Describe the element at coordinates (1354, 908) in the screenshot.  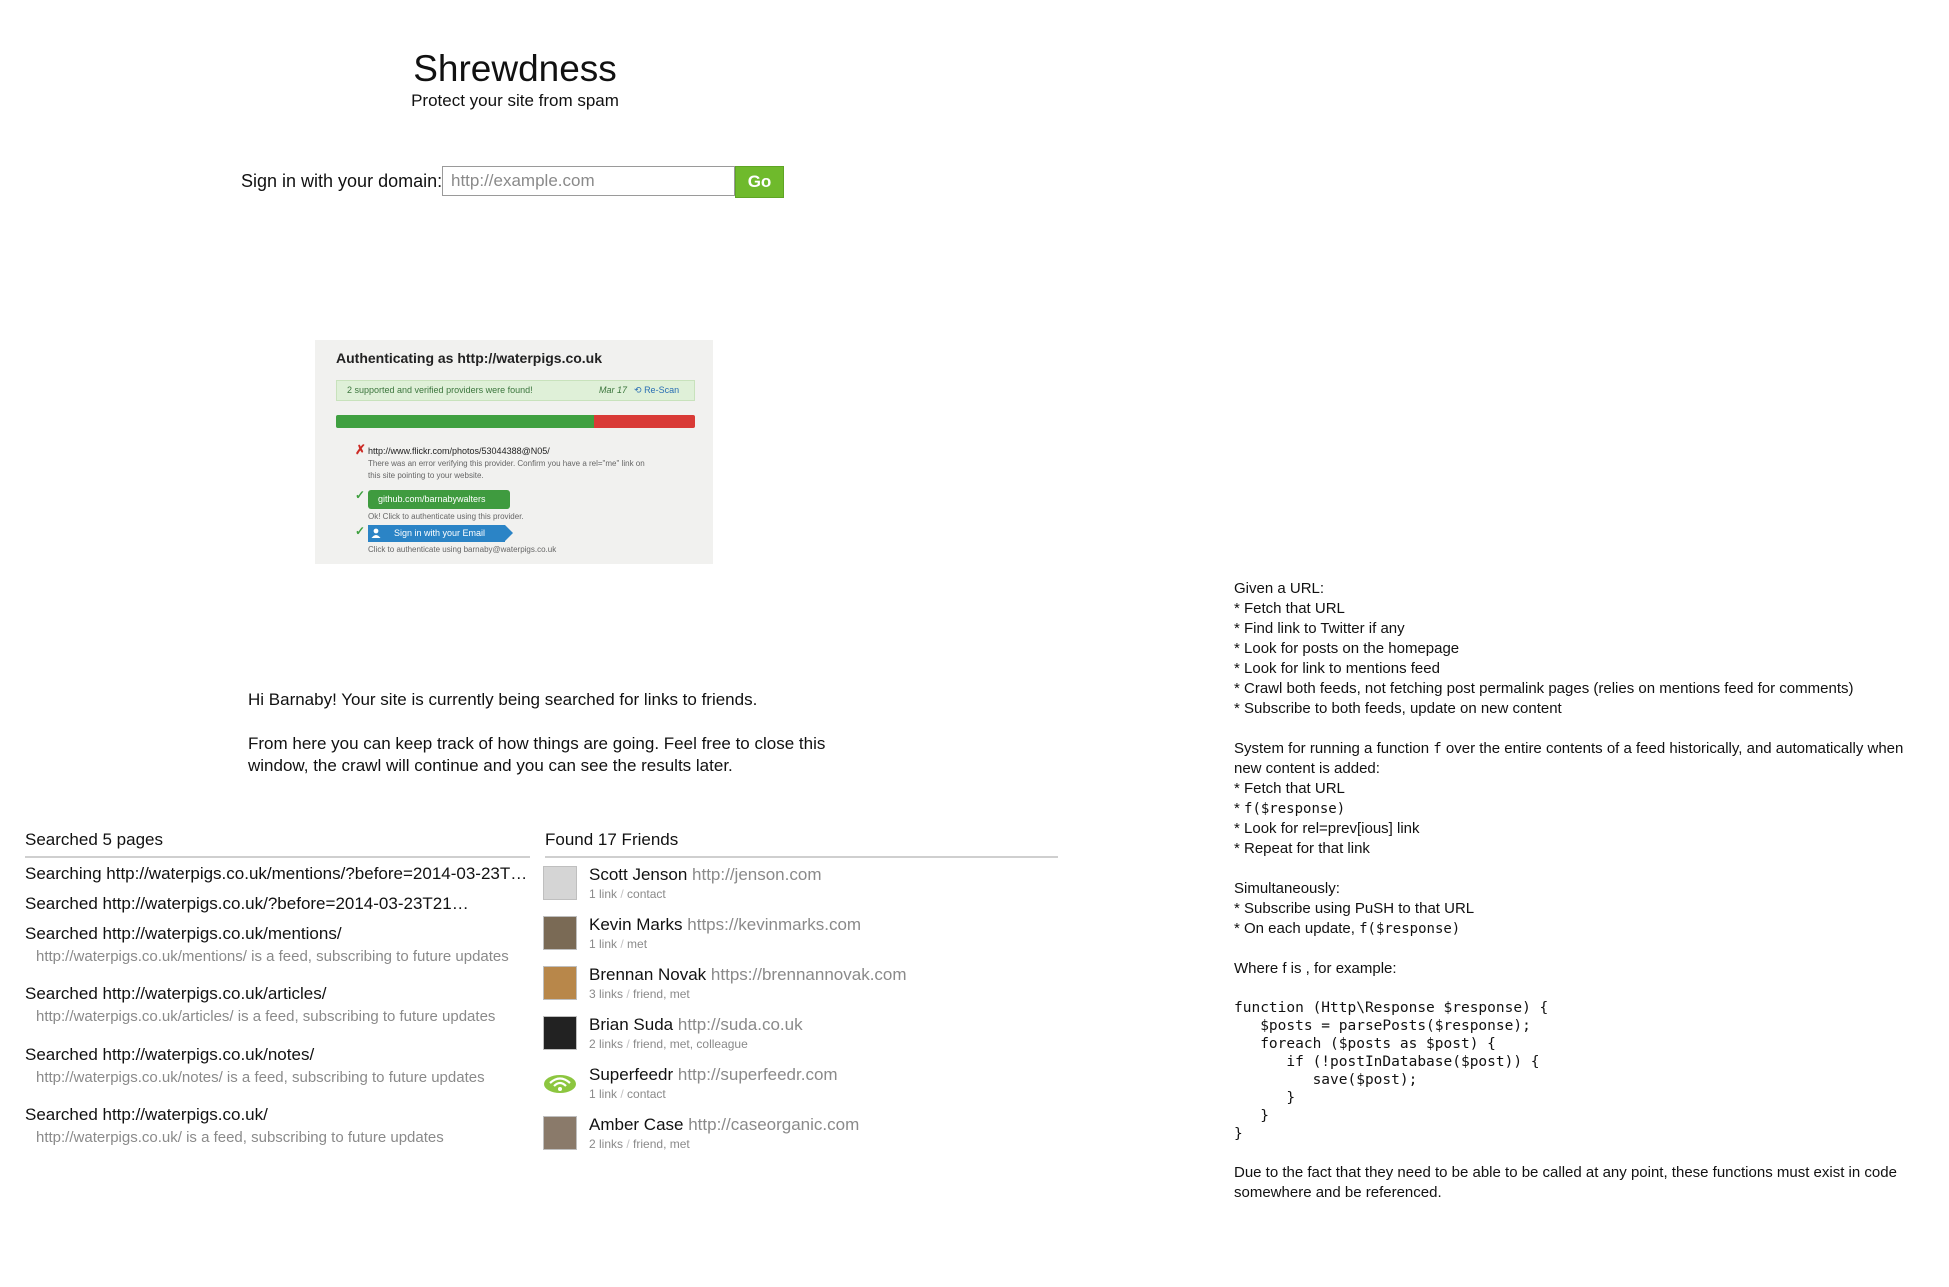
I see `notes-line: * Subscribe using PuSH to that URL` at that location.